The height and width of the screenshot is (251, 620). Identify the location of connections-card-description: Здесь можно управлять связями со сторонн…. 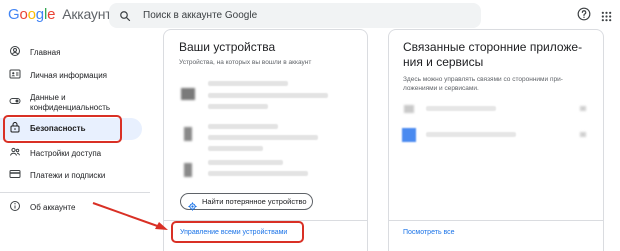
(483, 84).